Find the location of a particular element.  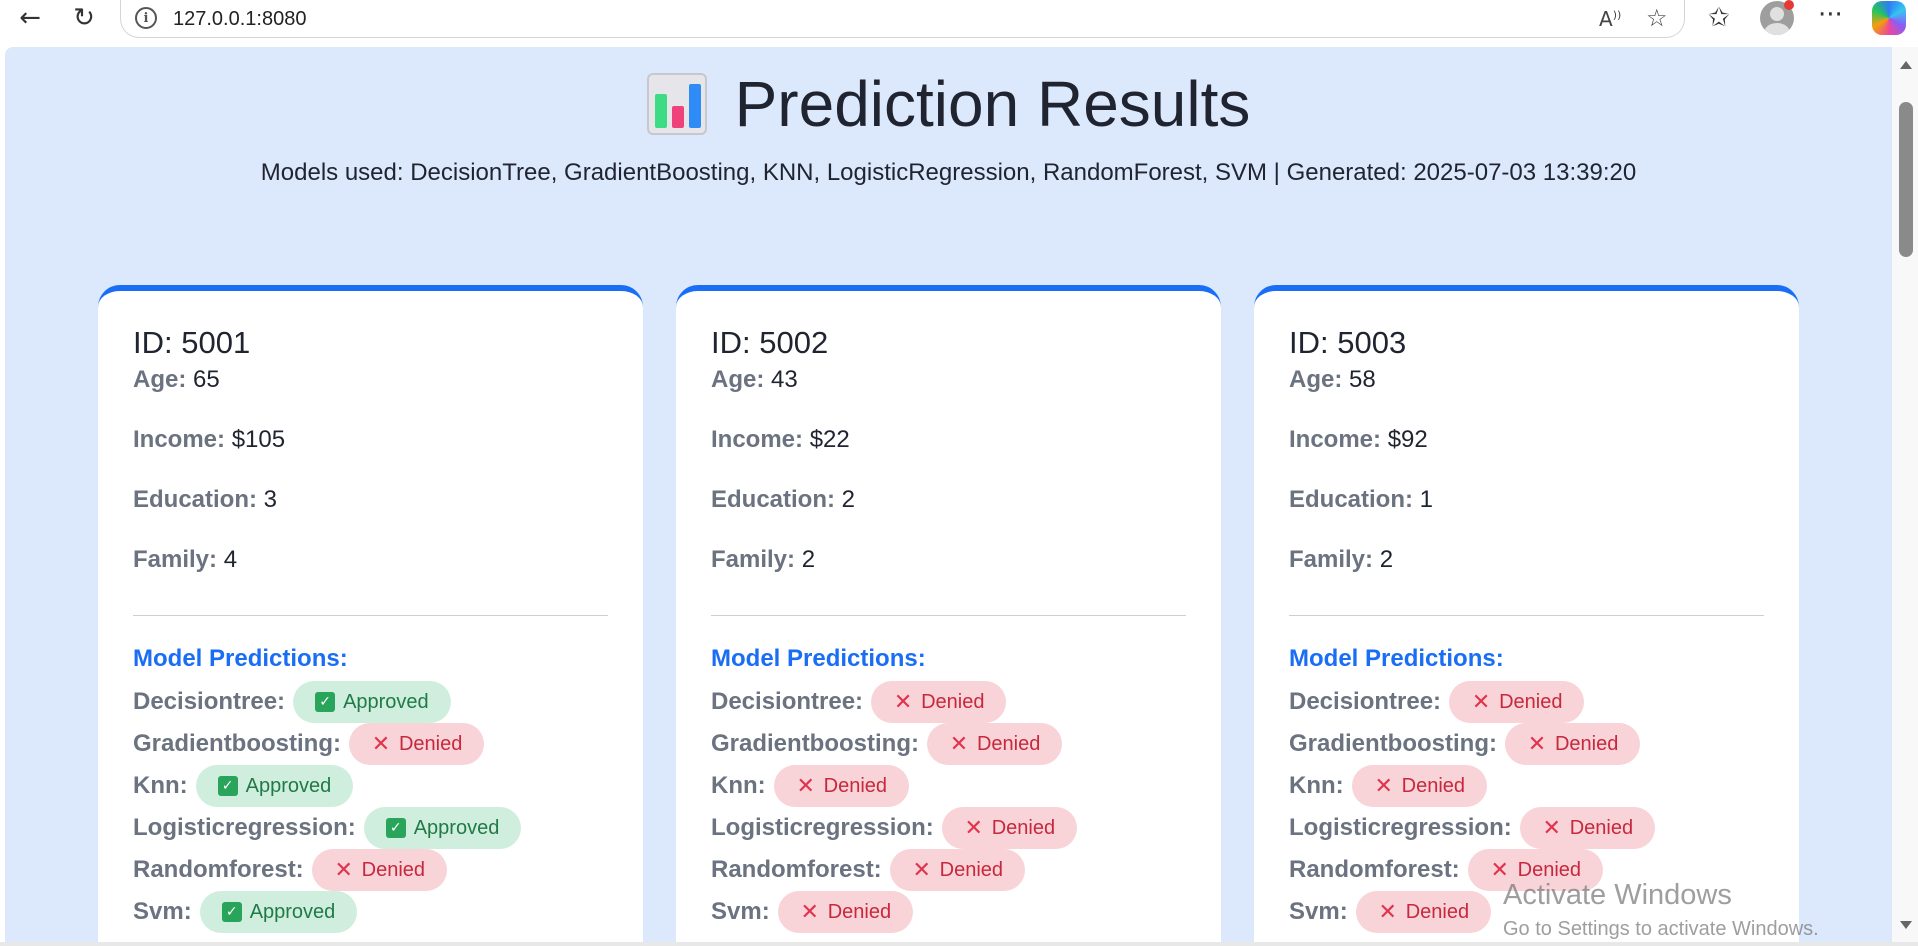

field-family: Family: 4 is located at coordinates (185, 560).